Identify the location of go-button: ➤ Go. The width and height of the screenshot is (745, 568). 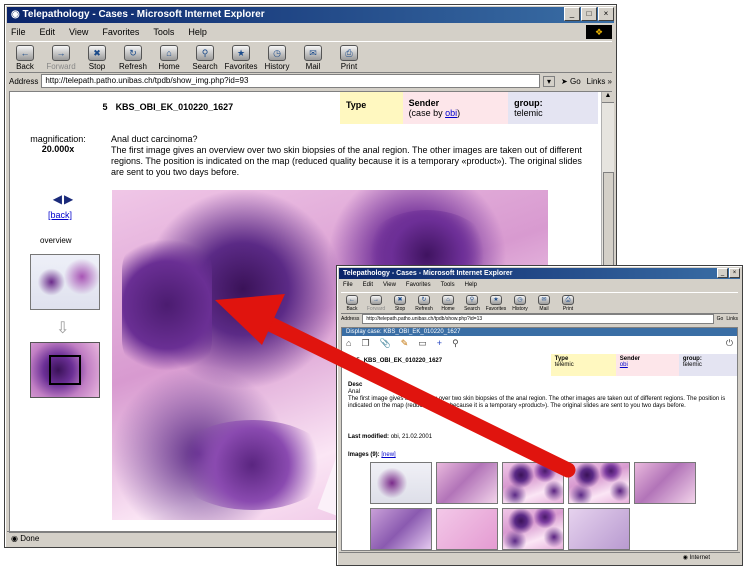
(571, 81).